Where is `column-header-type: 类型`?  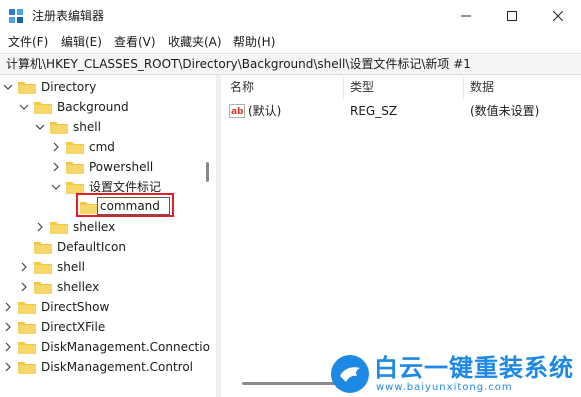
column-header-type: 类型 is located at coordinates (362, 87).